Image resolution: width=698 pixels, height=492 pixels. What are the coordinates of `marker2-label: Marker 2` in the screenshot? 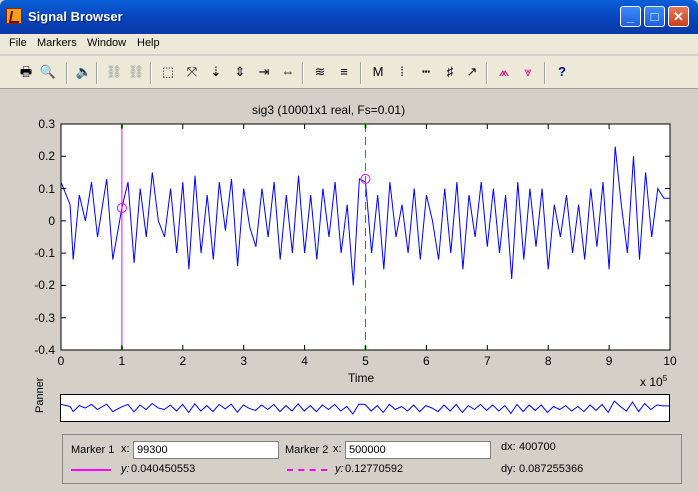 It's located at (307, 450).